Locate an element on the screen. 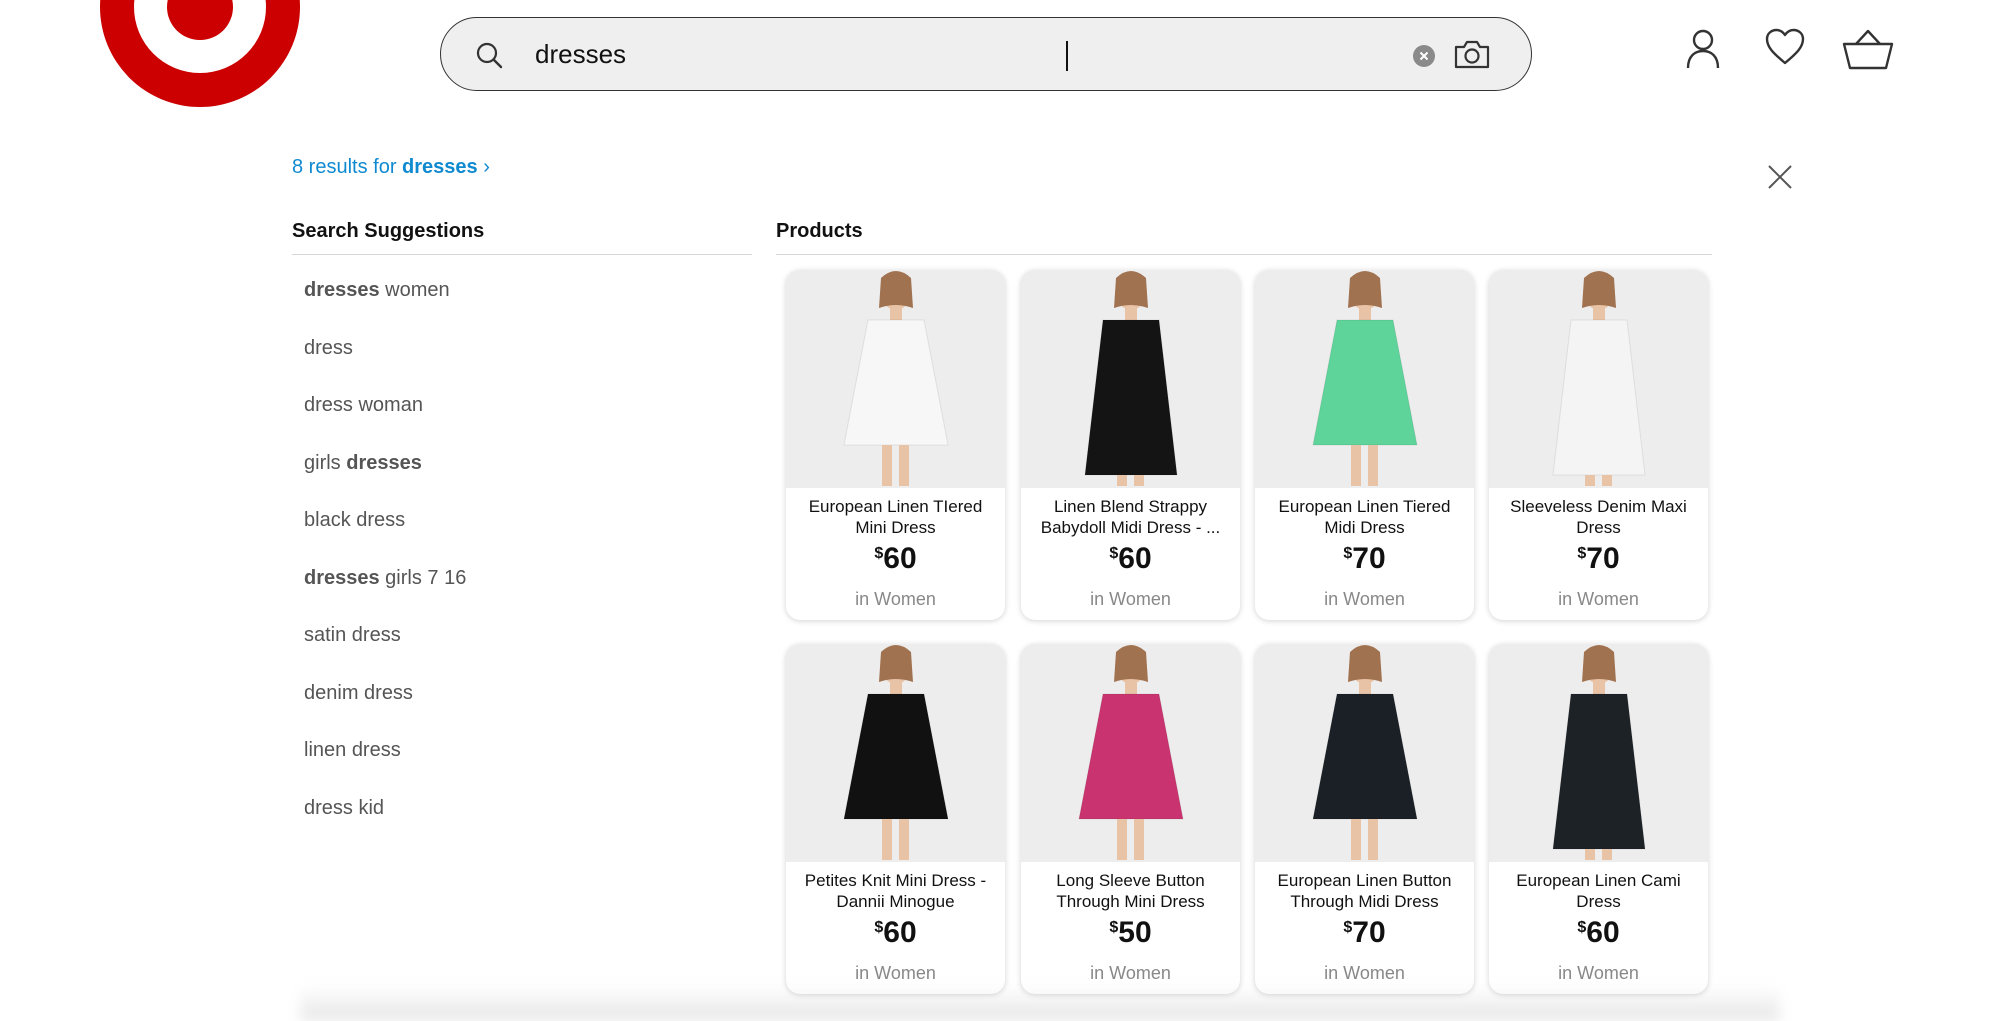 Image resolution: width=1999 pixels, height=1021 pixels. product-card: Sleeveless Denim Maxi Dress $70 in Women is located at coordinates (1598, 445).